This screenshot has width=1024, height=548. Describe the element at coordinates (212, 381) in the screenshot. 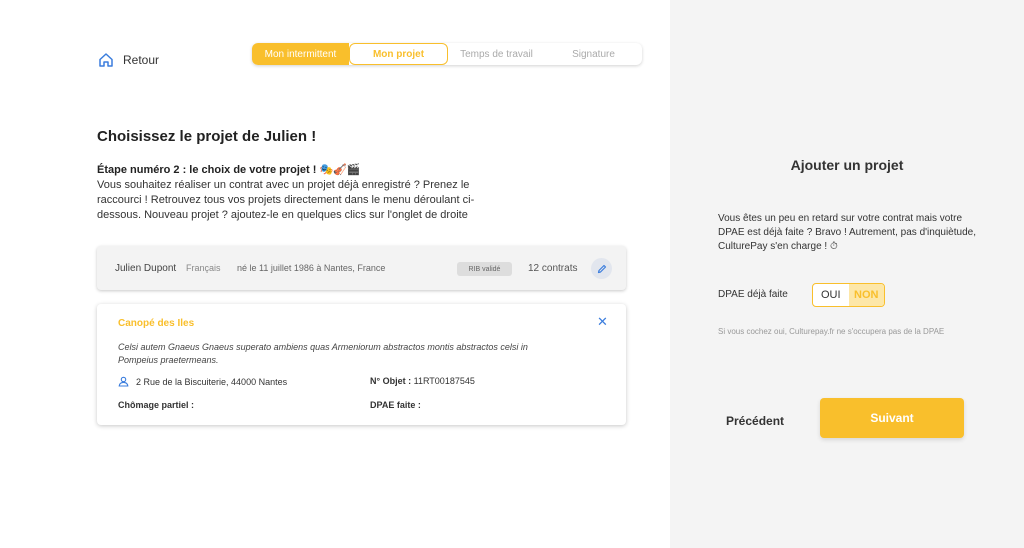

I see `address-text: 2 Rue de la Biscuiterie, 44000 Nantes` at that location.